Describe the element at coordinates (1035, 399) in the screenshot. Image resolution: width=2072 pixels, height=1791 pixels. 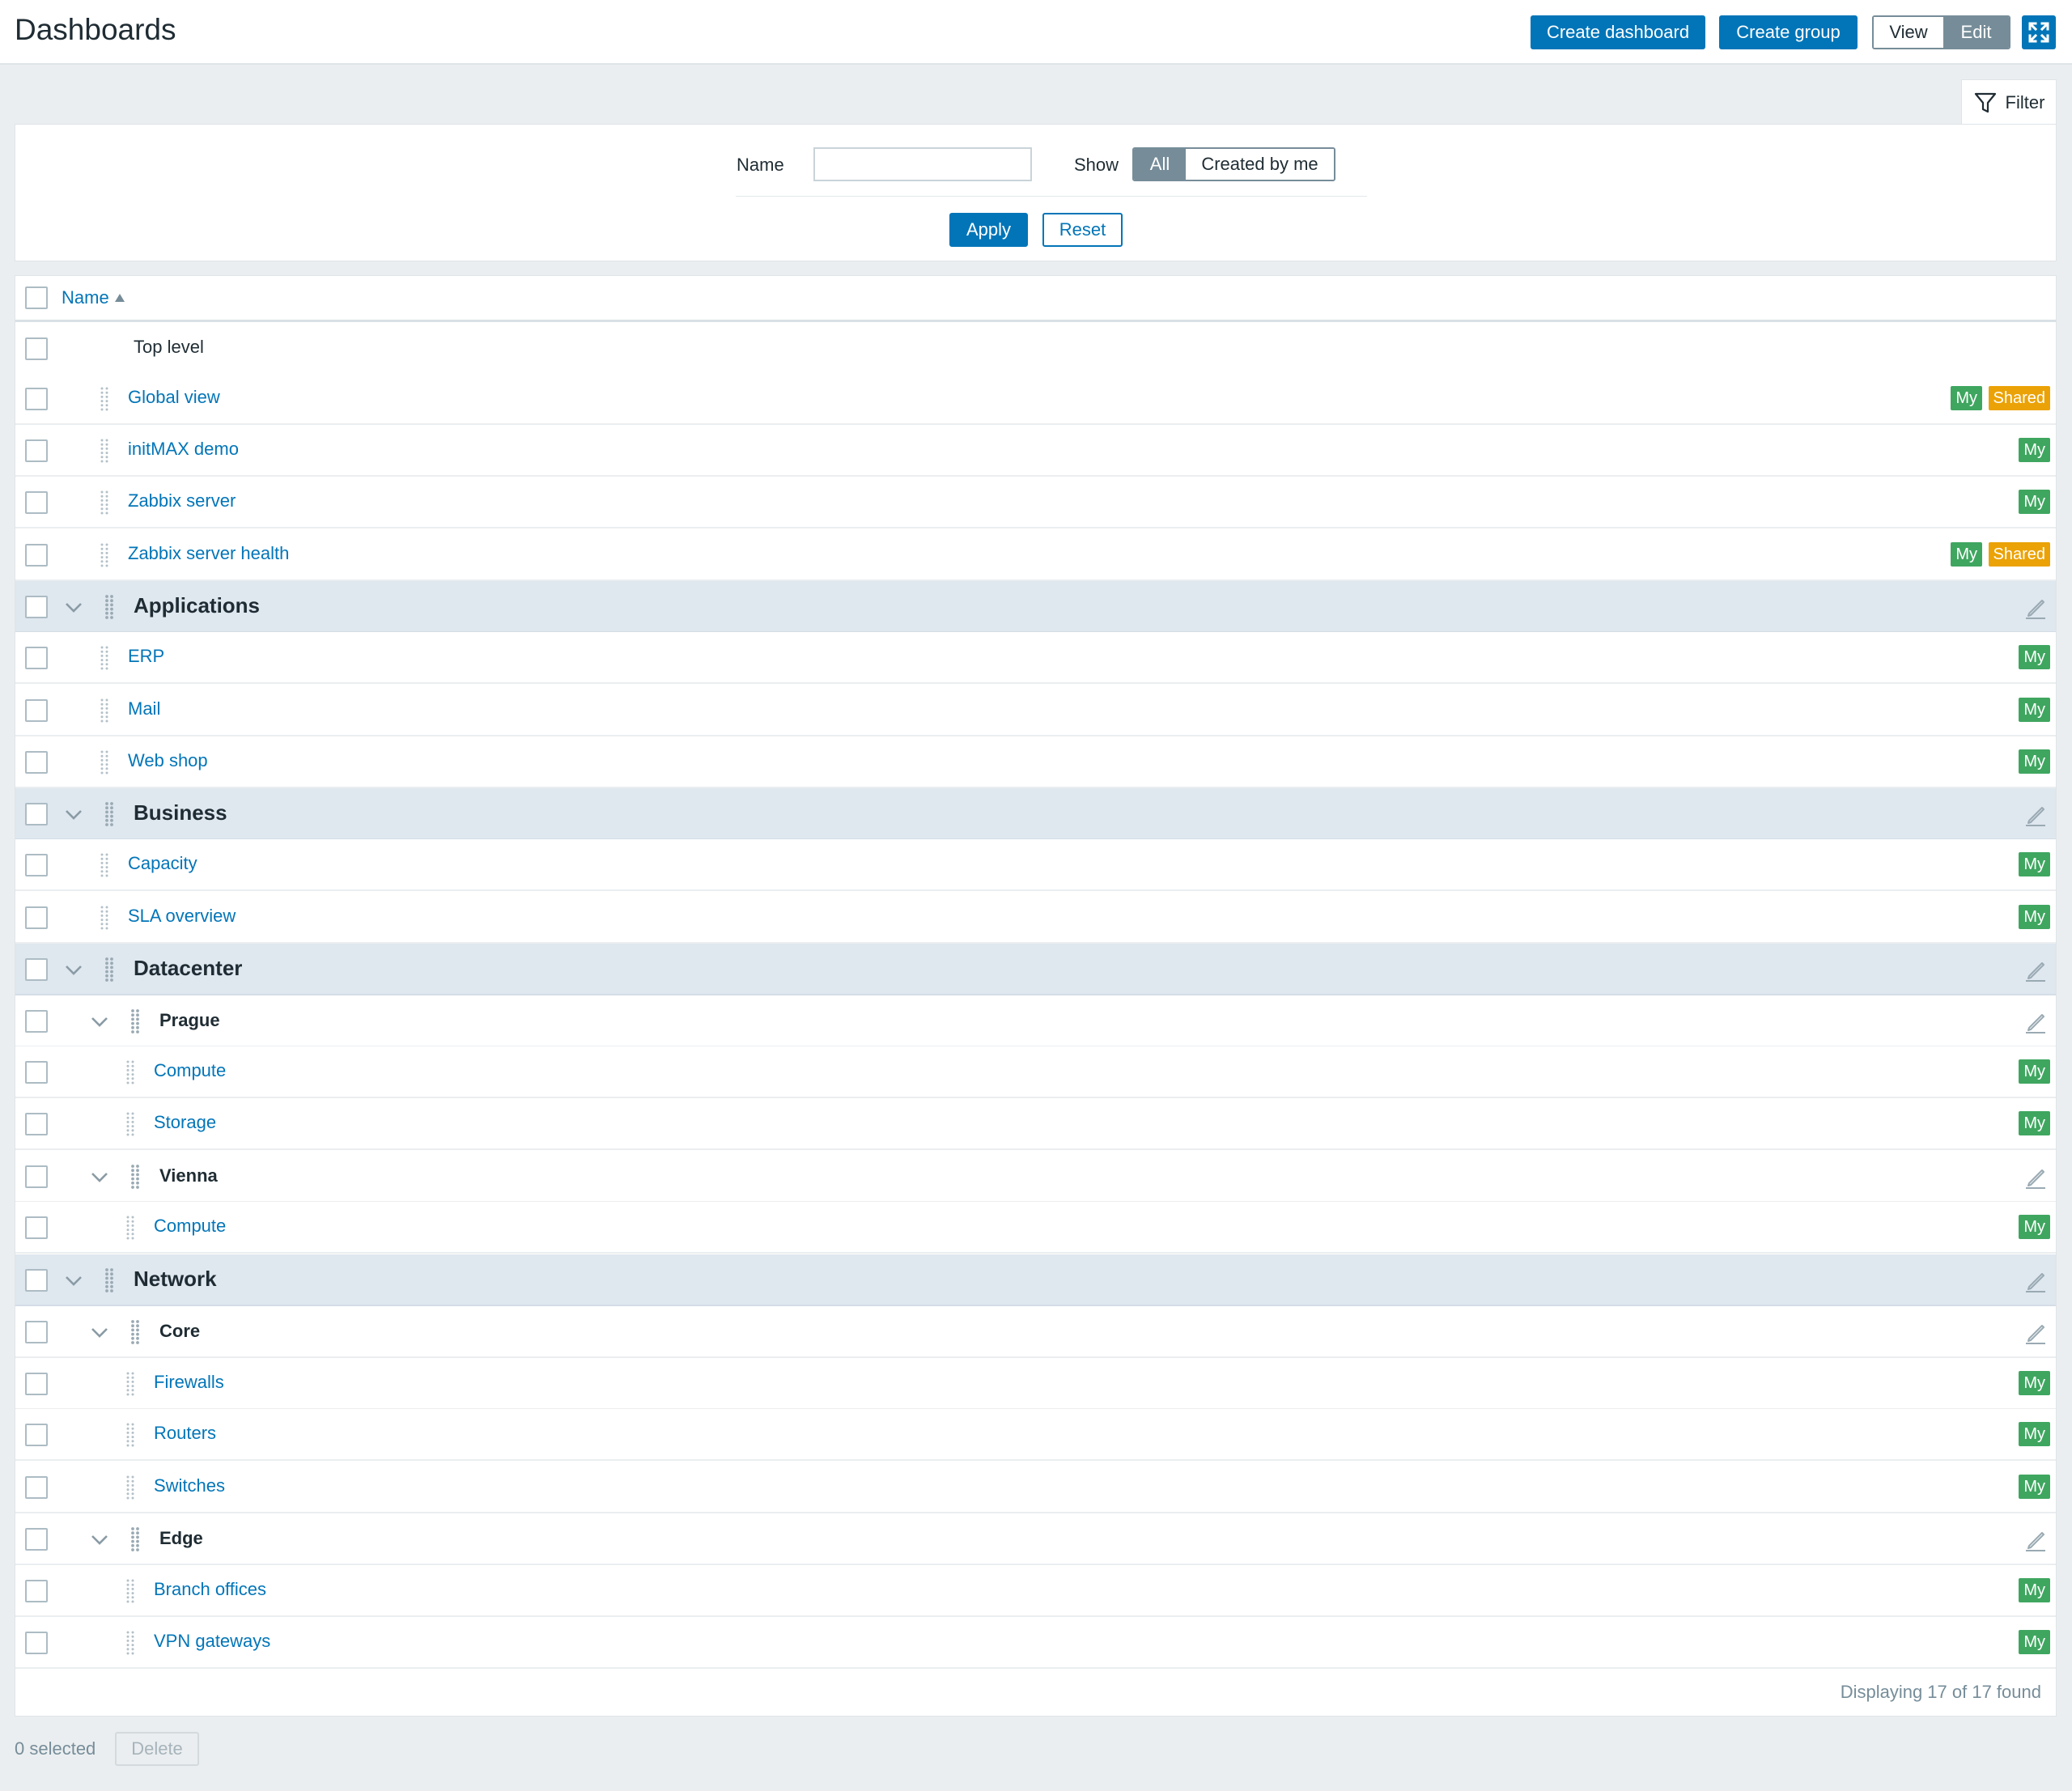
I see `table-row: Global view Shared My` at that location.